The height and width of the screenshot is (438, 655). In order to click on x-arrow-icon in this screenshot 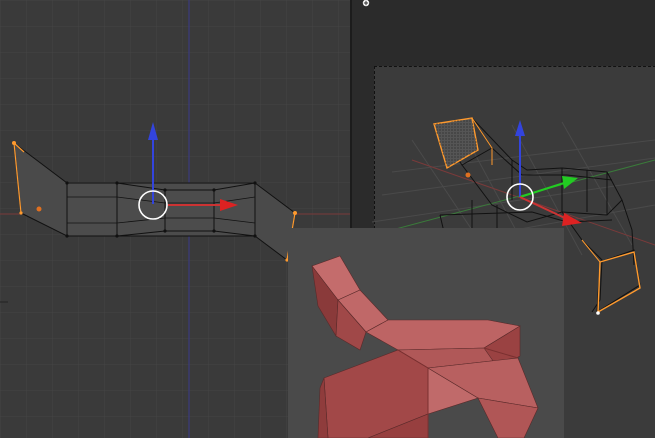, I will do `click(572, 219)`.